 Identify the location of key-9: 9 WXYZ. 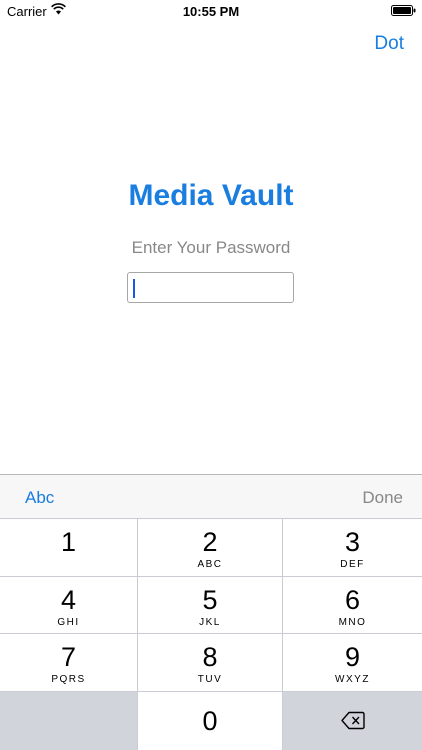
(352, 662).